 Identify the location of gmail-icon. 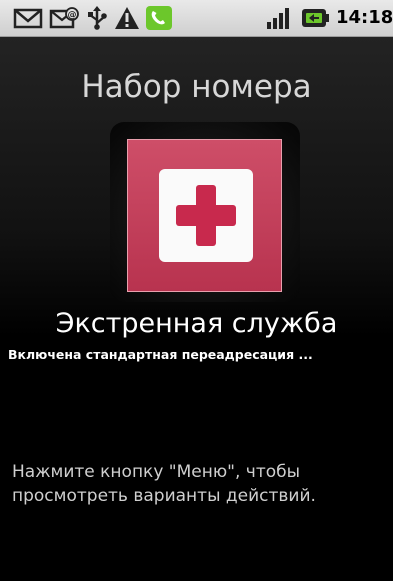
(28, 18).